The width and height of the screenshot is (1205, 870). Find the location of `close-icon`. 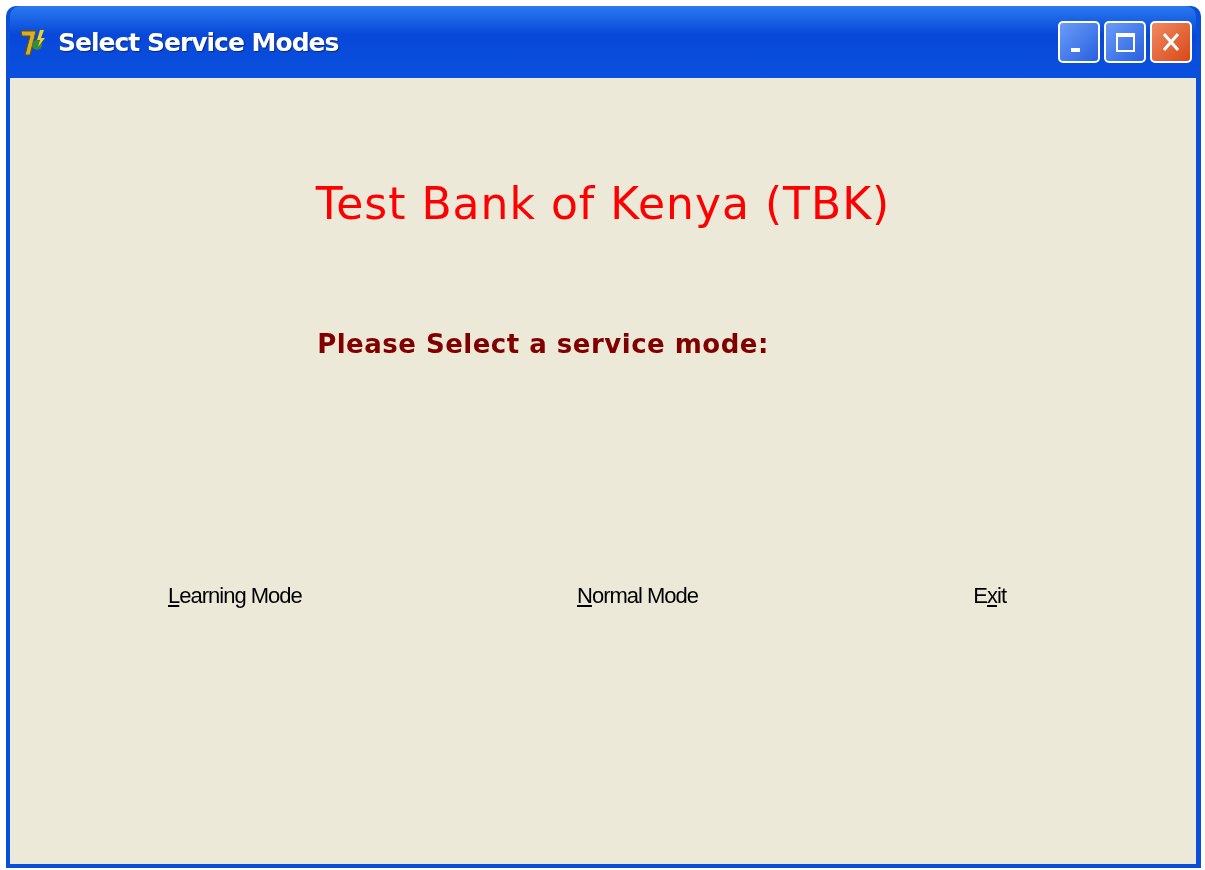

close-icon is located at coordinates (1171, 42).